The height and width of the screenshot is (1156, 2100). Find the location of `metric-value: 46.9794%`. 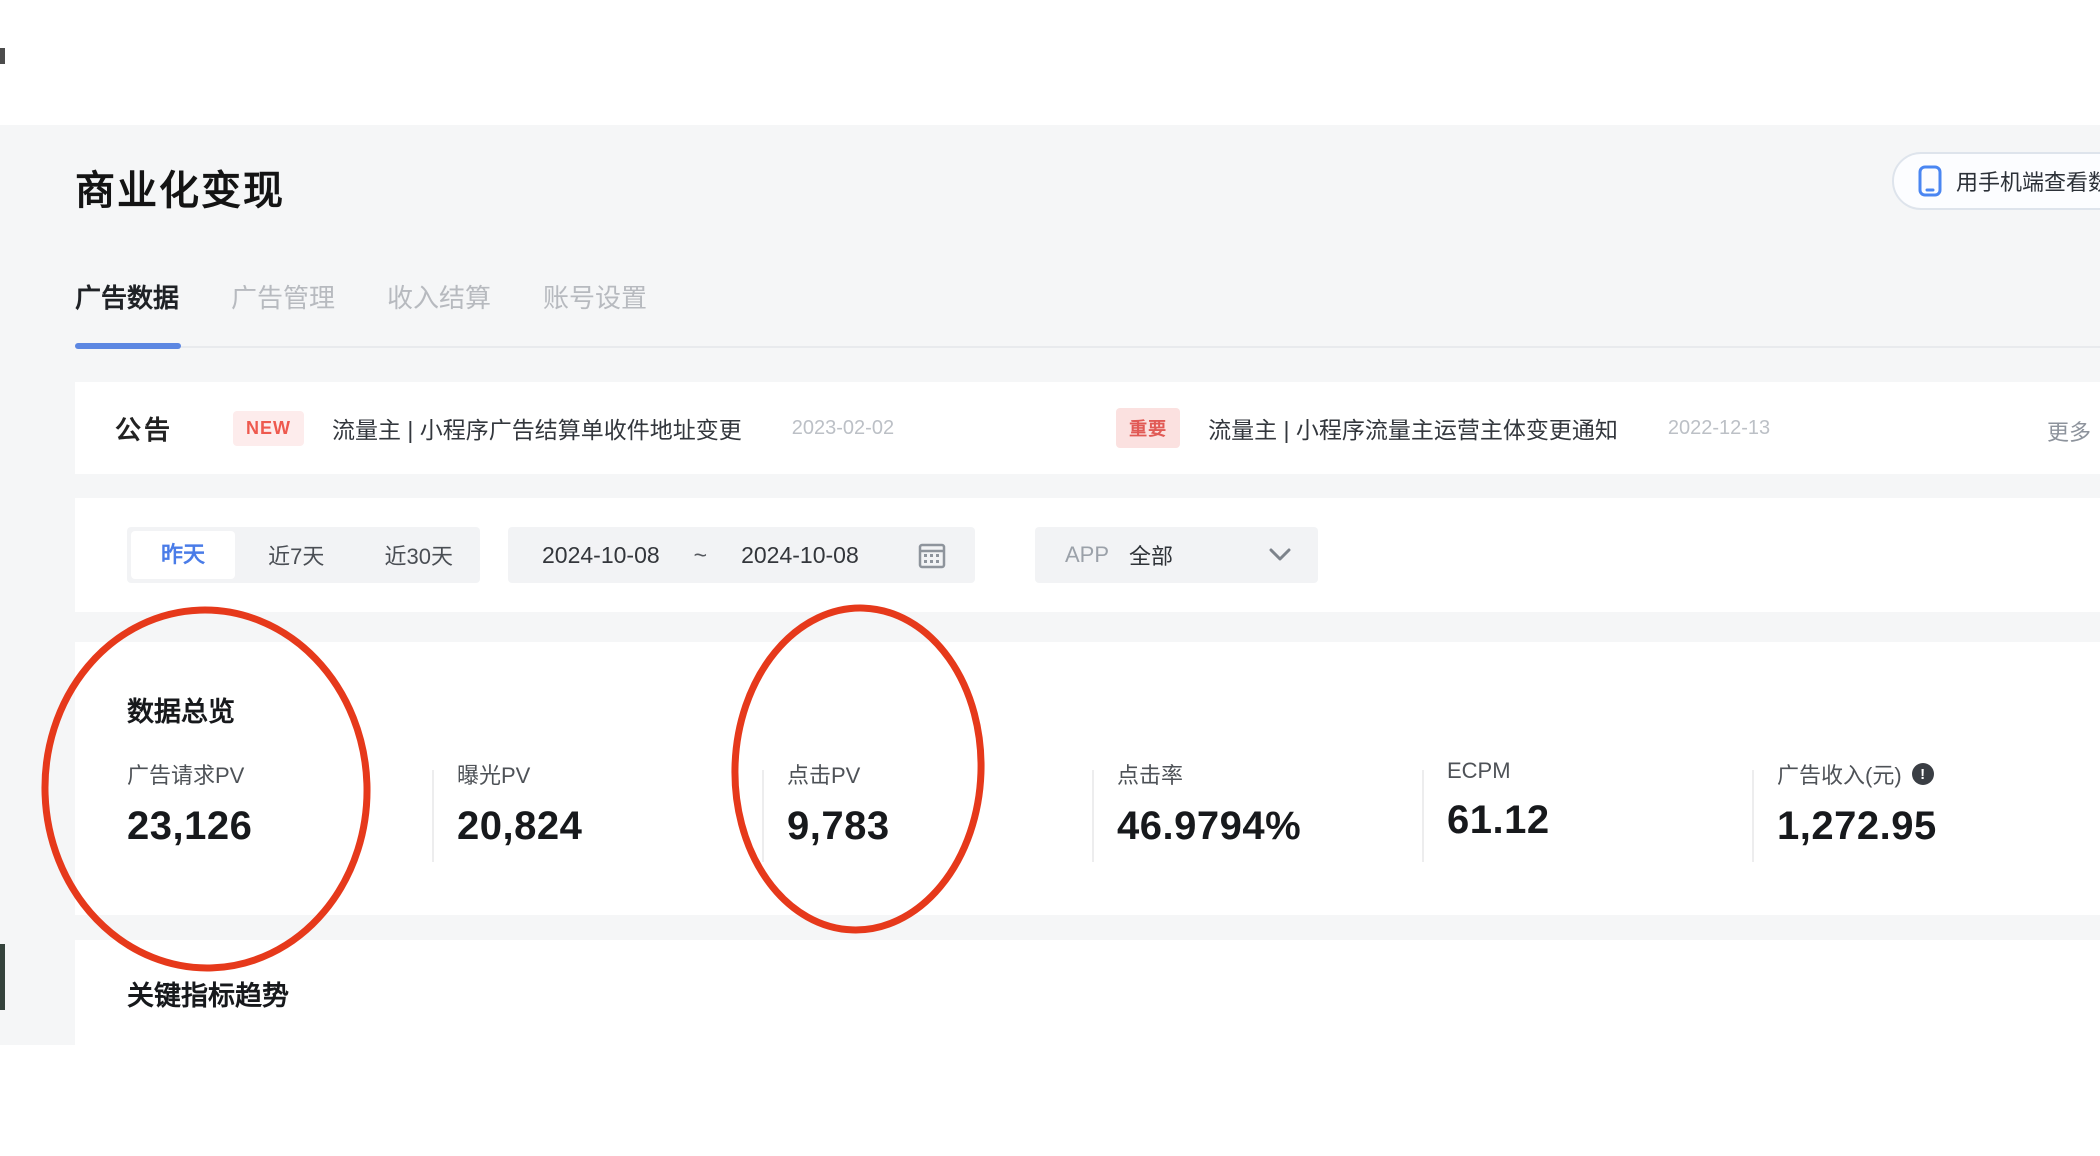

metric-value: 46.9794% is located at coordinates (1209, 826).